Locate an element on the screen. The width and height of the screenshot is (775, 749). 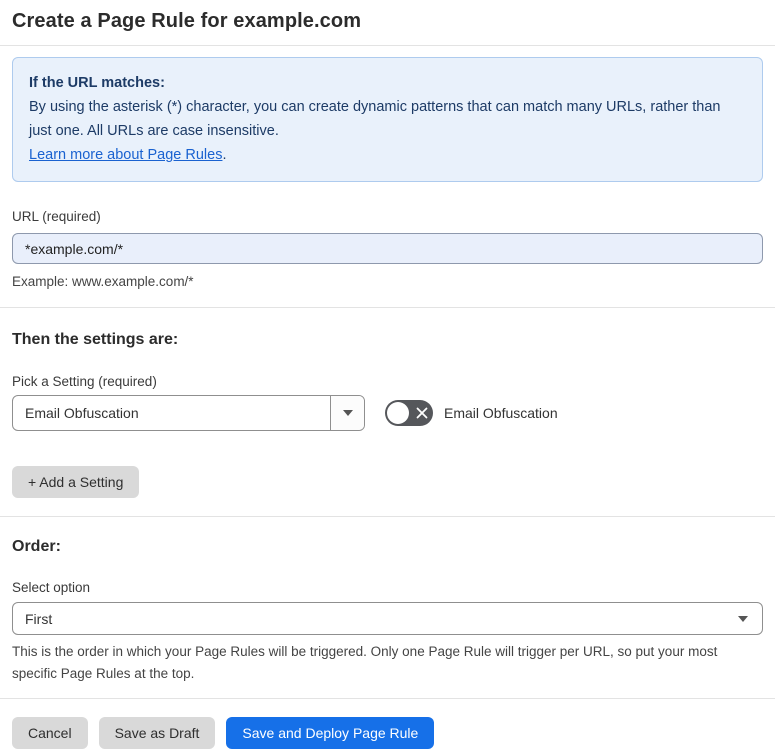
save-and-deploy-button: Save and Deploy Page Rule is located at coordinates (330, 733).